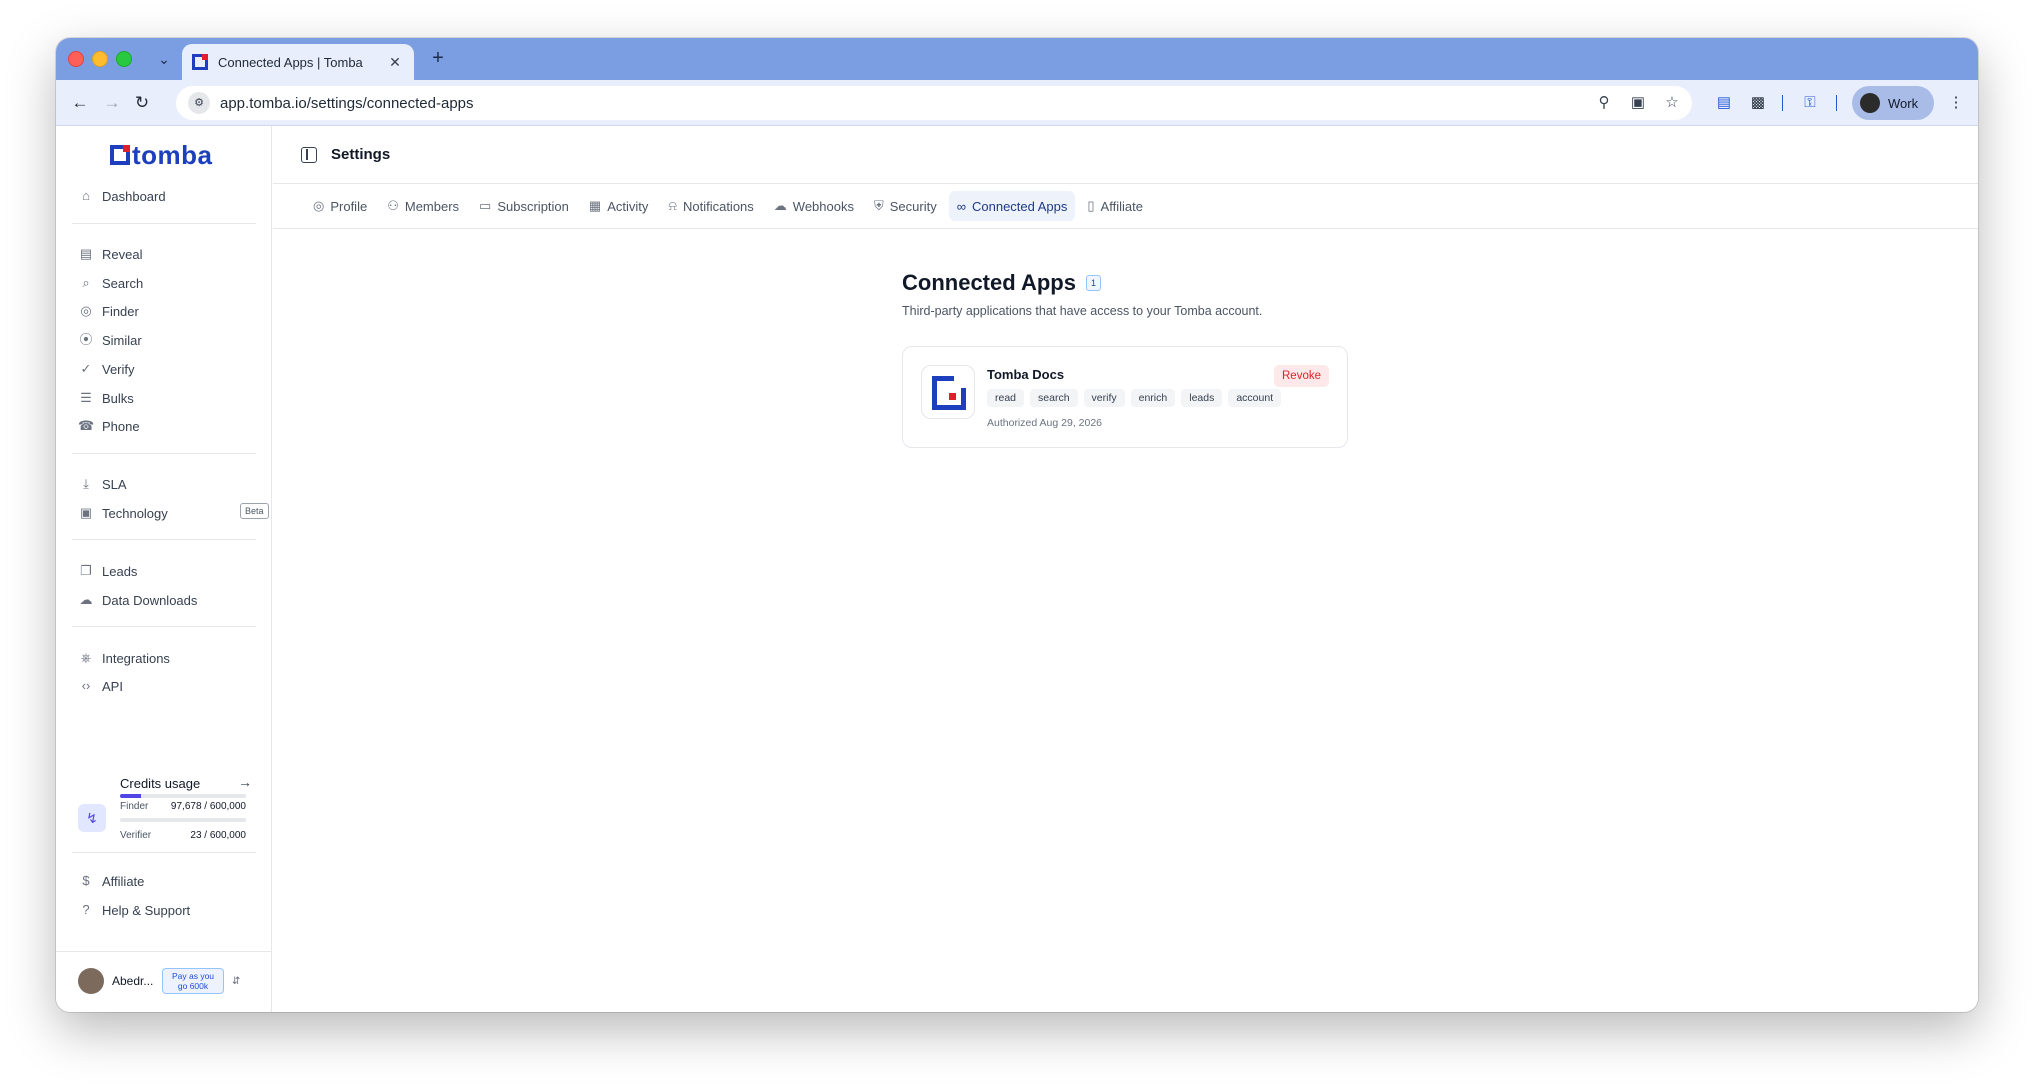 This screenshot has width=2032, height=1086. Describe the element at coordinates (168, 686) in the screenshot. I see `sidebar-item-api: ‹› API` at that location.